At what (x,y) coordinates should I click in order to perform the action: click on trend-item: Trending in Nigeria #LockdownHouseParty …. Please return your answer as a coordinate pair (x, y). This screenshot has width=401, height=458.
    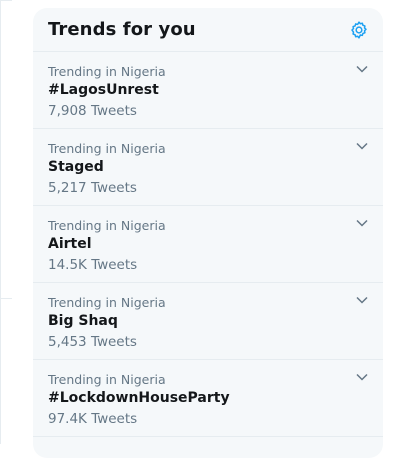
    Looking at the image, I should click on (208, 398).